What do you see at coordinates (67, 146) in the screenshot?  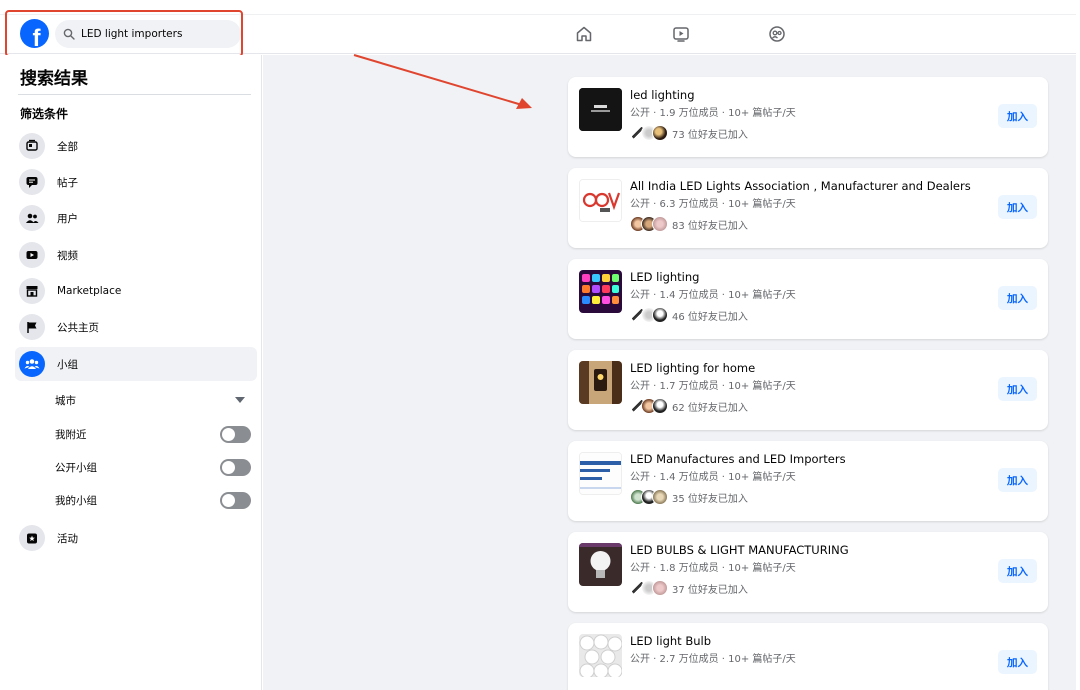 I see `sidebar-item-label: 全部` at bounding box center [67, 146].